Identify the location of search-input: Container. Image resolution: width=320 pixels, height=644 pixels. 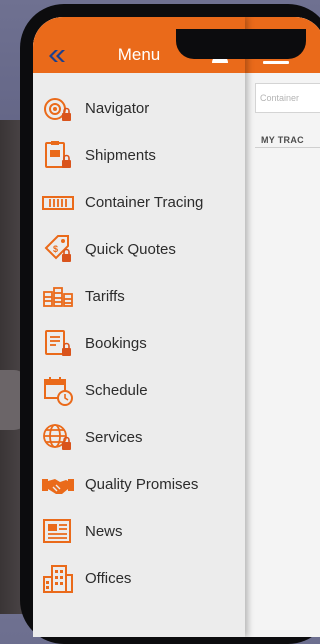
(287, 98).